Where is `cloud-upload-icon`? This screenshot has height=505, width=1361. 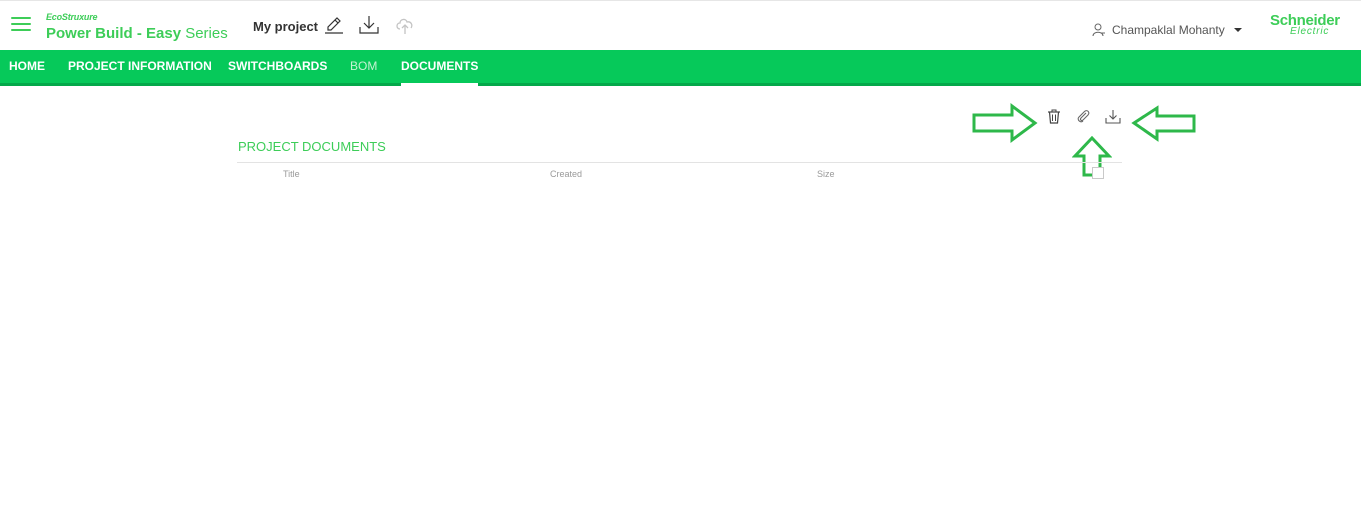 cloud-upload-icon is located at coordinates (405, 25).